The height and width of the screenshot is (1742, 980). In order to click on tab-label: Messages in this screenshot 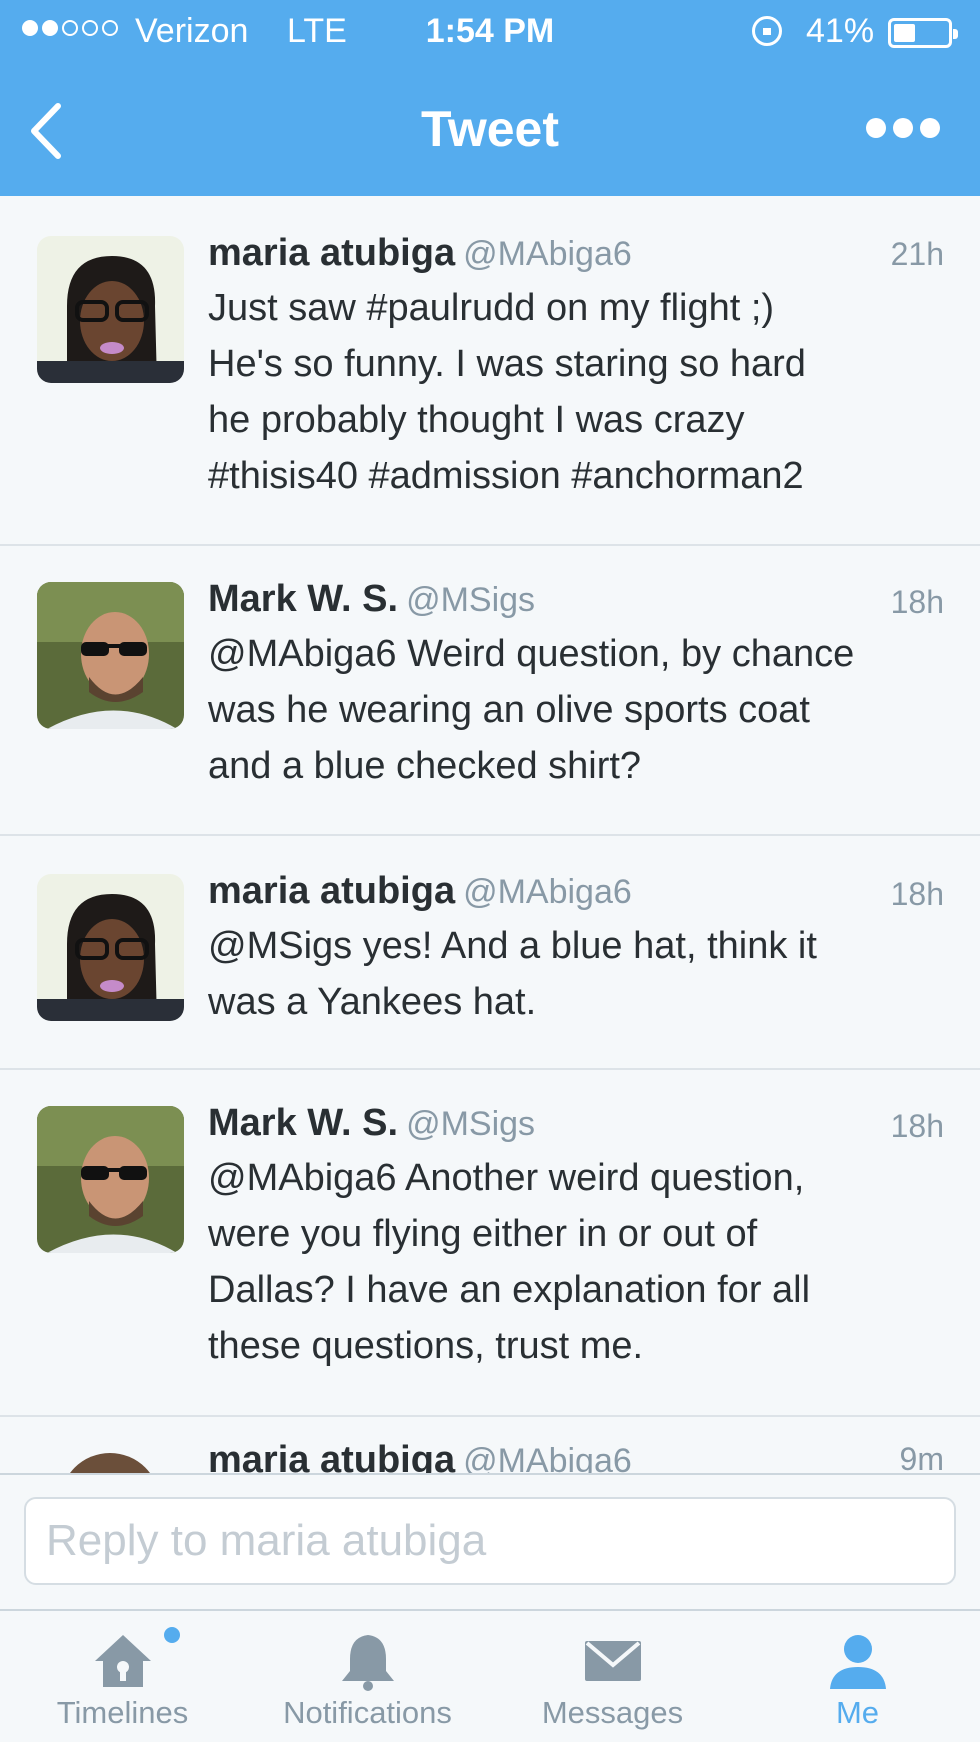, I will do `click(612, 1712)`.